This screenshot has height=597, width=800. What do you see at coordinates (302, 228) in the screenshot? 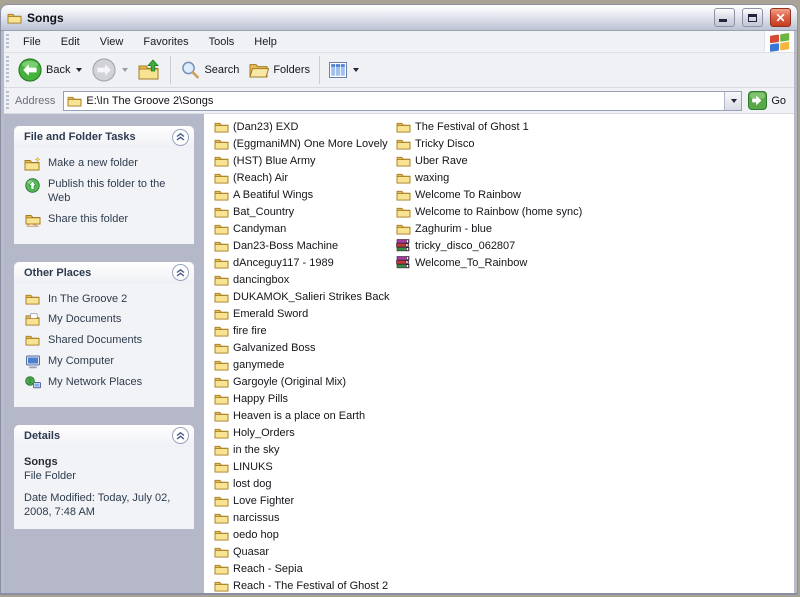
I see `file-item: Candyman` at bounding box center [302, 228].